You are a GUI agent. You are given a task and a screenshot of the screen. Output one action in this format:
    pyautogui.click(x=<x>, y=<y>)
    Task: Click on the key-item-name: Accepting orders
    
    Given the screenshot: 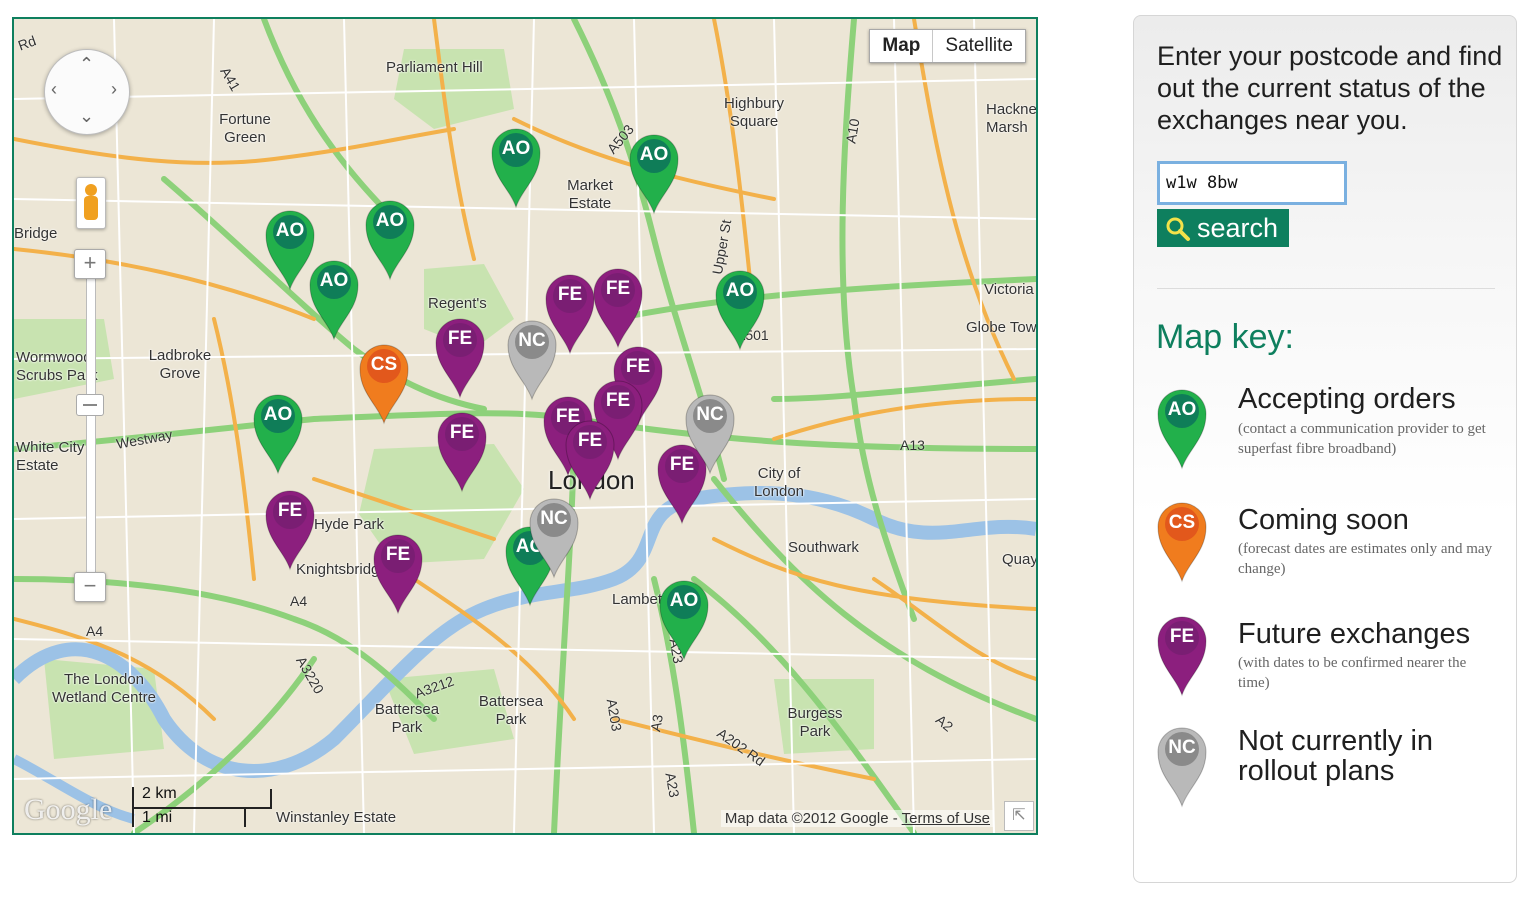 What is the action you would take?
    pyautogui.click(x=1347, y=399)
    